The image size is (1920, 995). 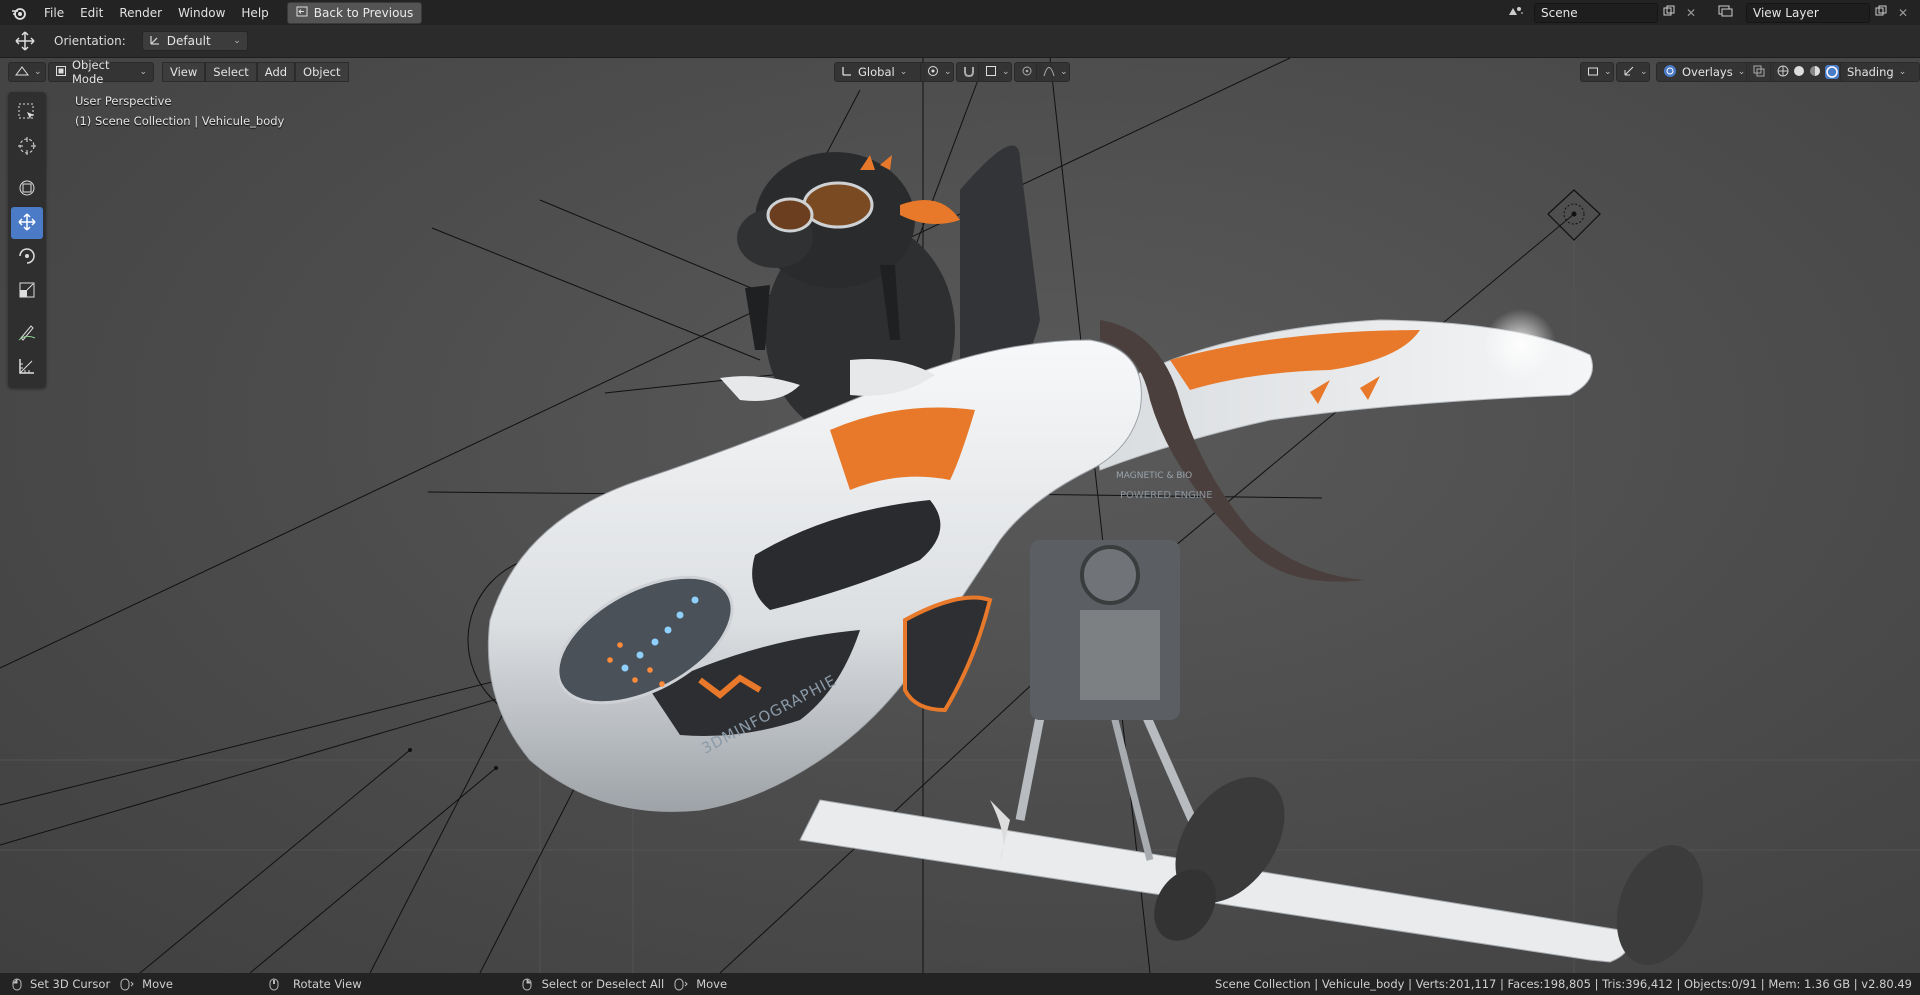 What do you see at coordinates (27, 240) in the screenshot?
I see `tool-shelf` at bounding box center [27, 240].